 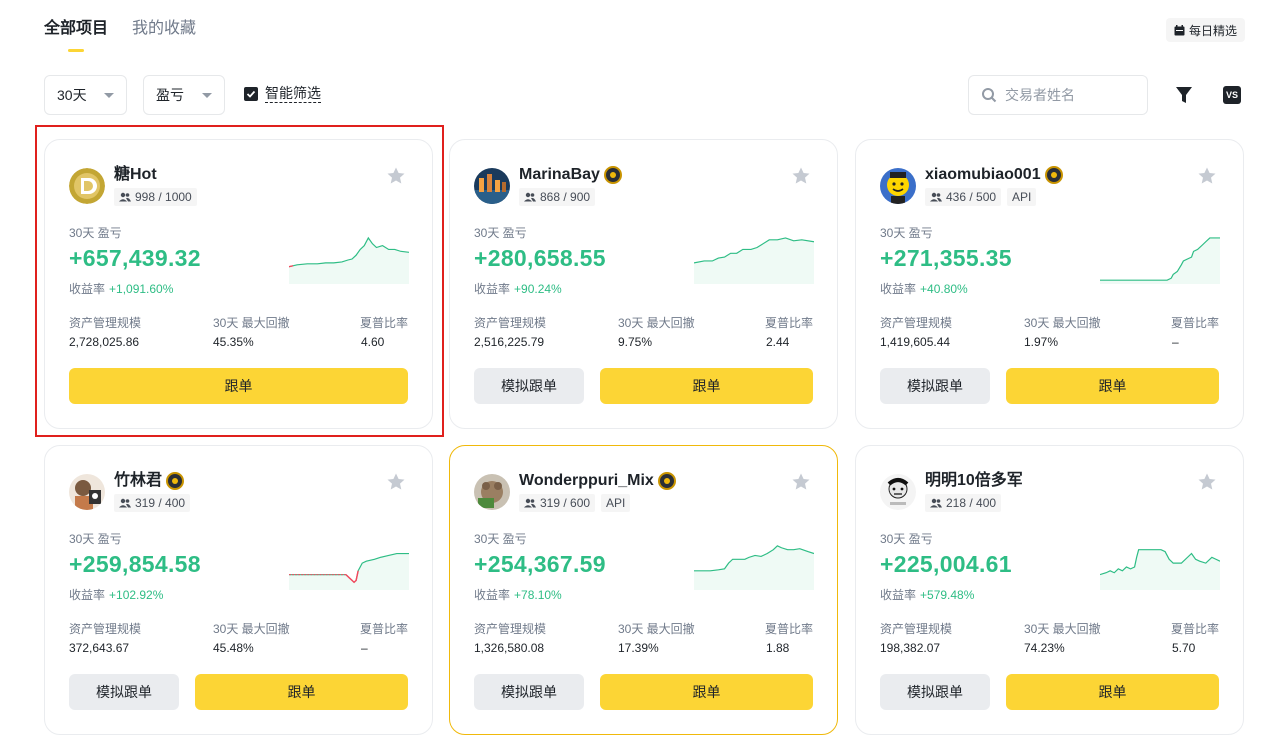 What do you see at coordinates (164, 29) in the screenshot?
I see `tab-my-favorites: 我的收藏` at bounding box center [164, 29].